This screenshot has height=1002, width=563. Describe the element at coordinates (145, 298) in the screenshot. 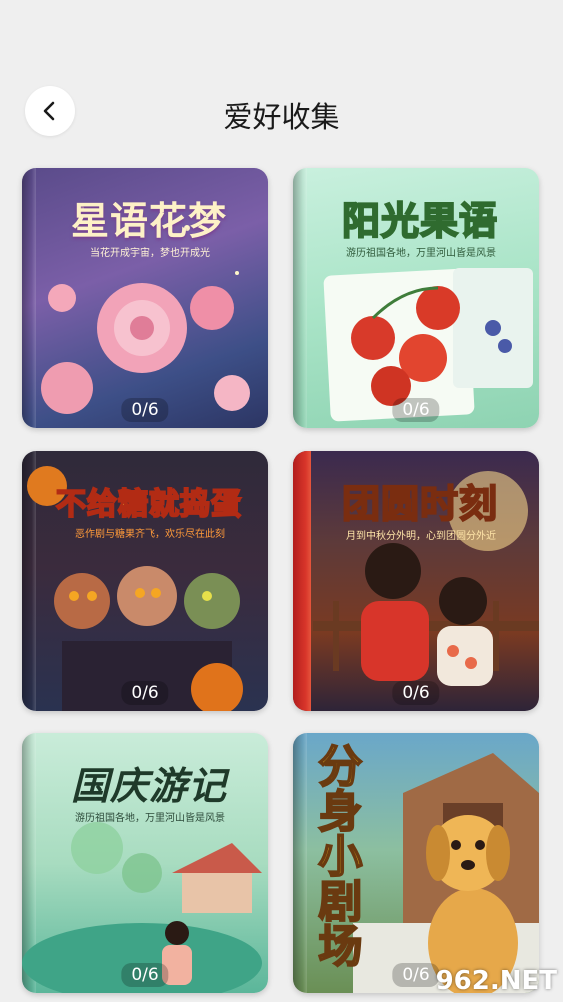

I see `collection-card-star-flower: 星语花梦 当花开成宇宙，梦也开成光 0/6` at that location.